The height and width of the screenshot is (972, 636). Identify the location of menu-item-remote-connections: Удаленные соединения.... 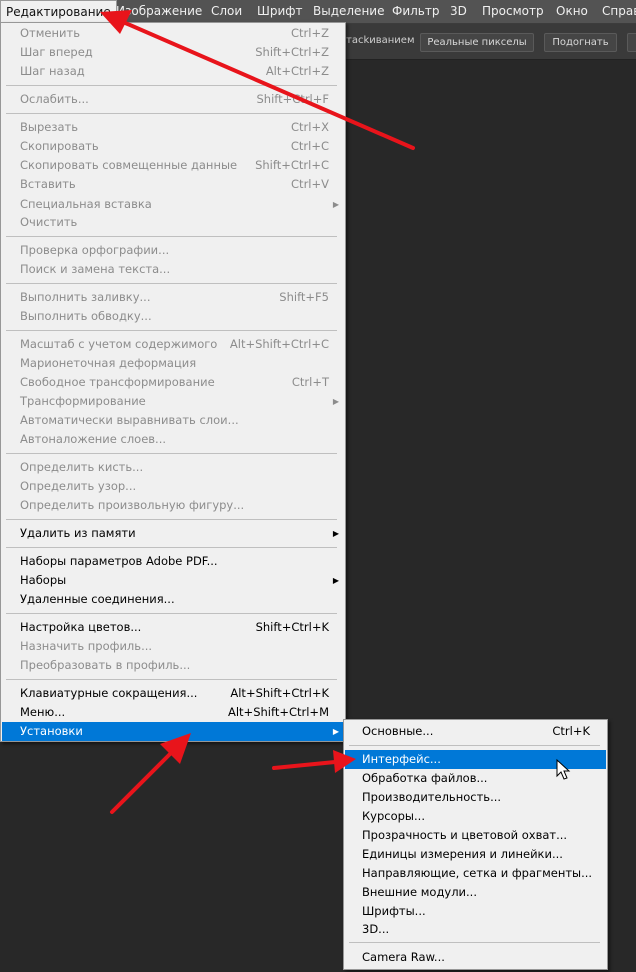
(173, 599).